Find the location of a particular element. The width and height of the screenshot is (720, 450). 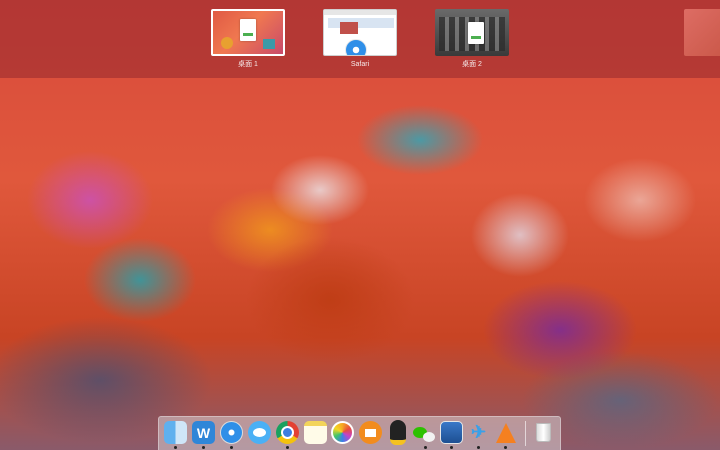

trash-icon is located at coordinates (543, 432).